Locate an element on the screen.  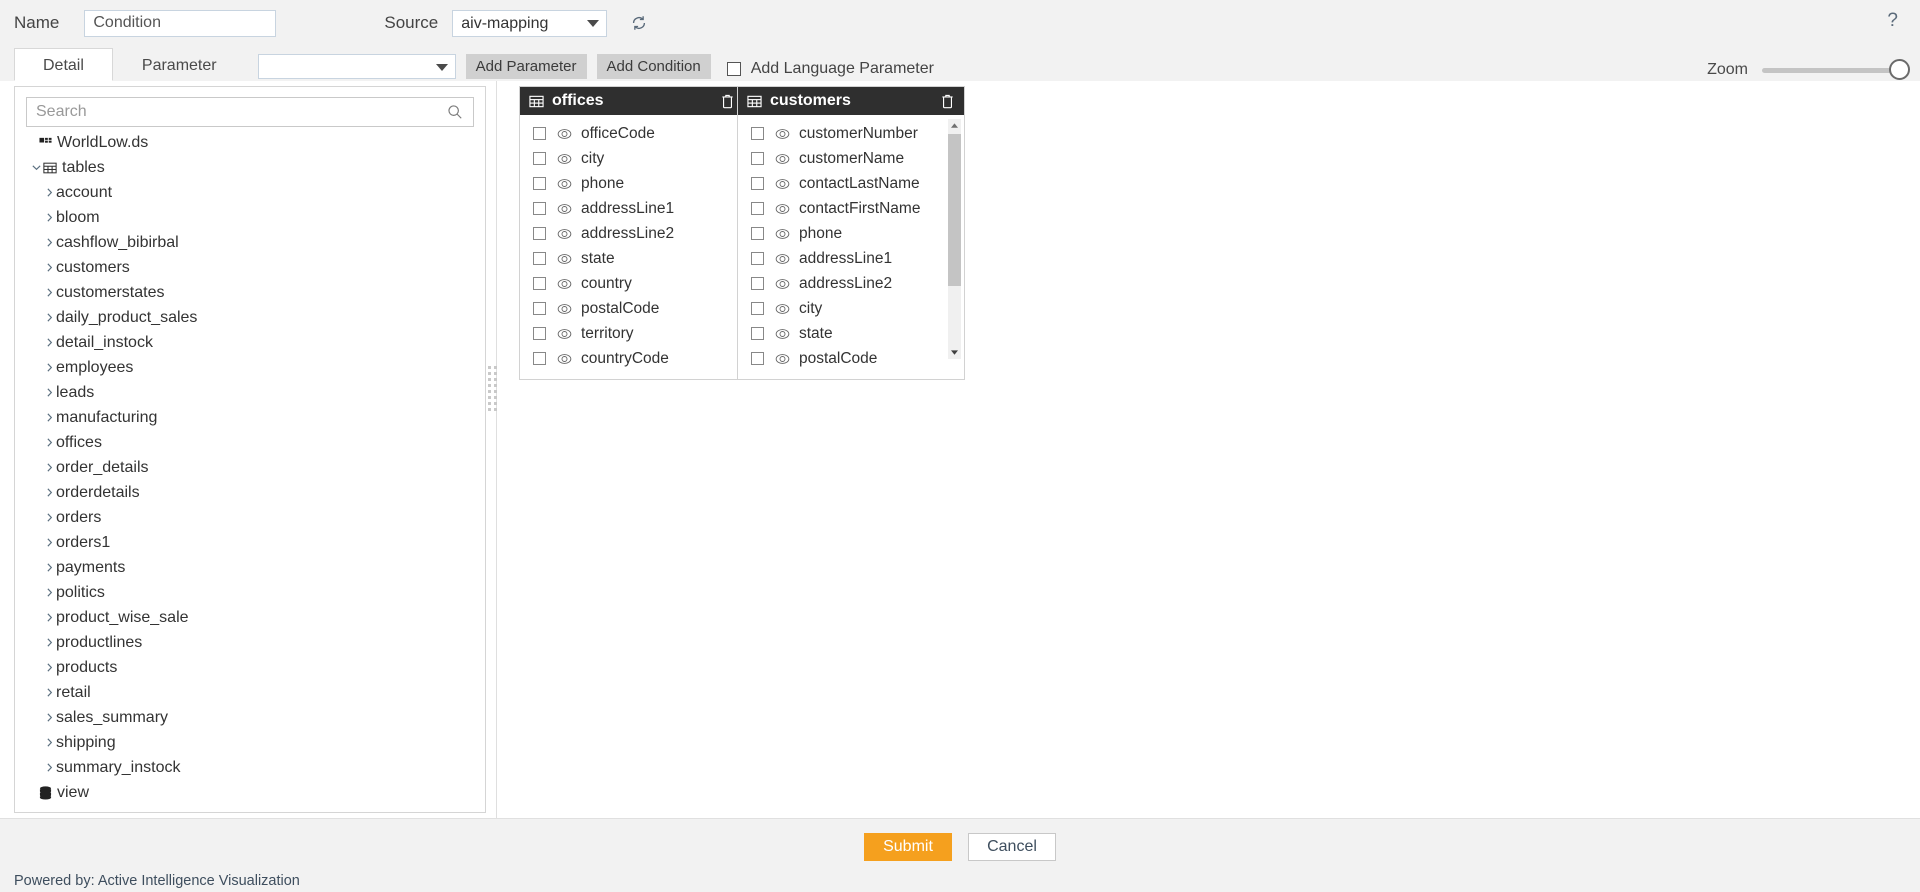
card-scrollbar is located at coordinates (954, 239).